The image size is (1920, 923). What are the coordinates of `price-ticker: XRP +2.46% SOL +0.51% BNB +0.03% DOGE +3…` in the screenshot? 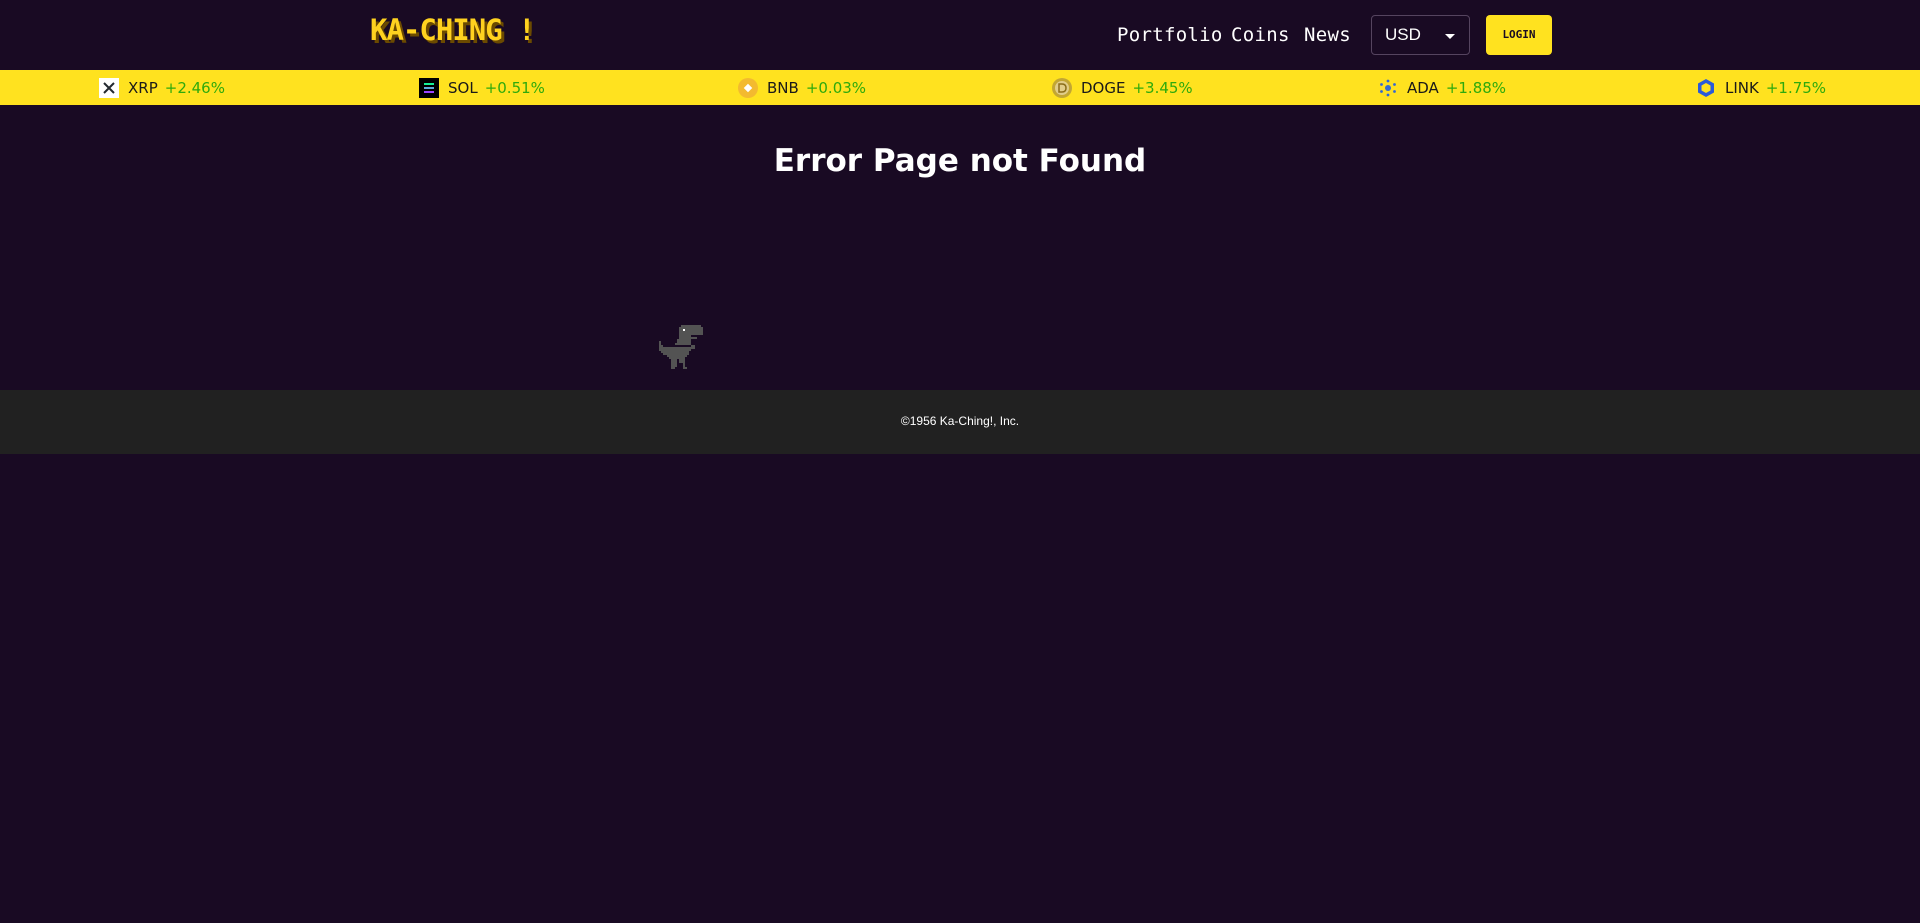 It's located at (960, 87).